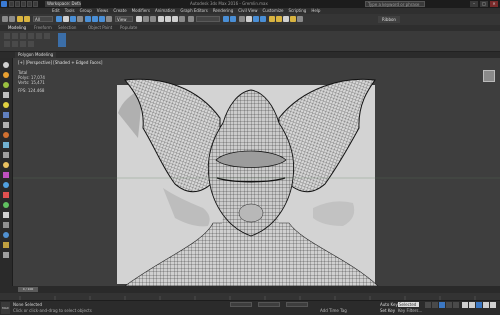 This screenshot has height=315, width=500. Describe the element at coordinates (109, 19) in the screenshot. I see `place-icon` at that location.